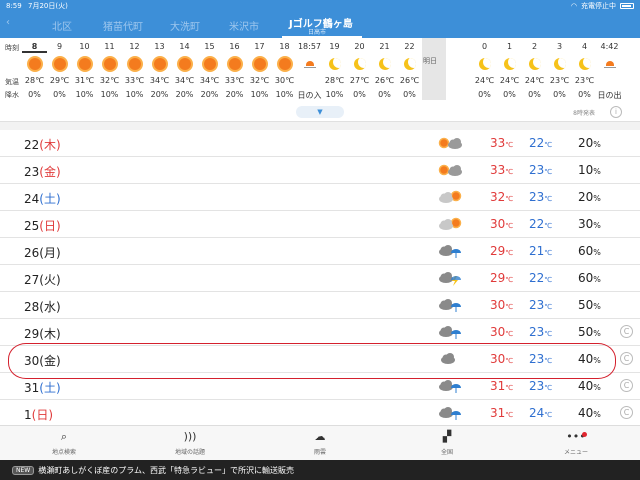 This screenshot has width=640, height=480. Describe the element at coordinates (42, 415) in the screenshot. I see `weekday: (日)` at that location.